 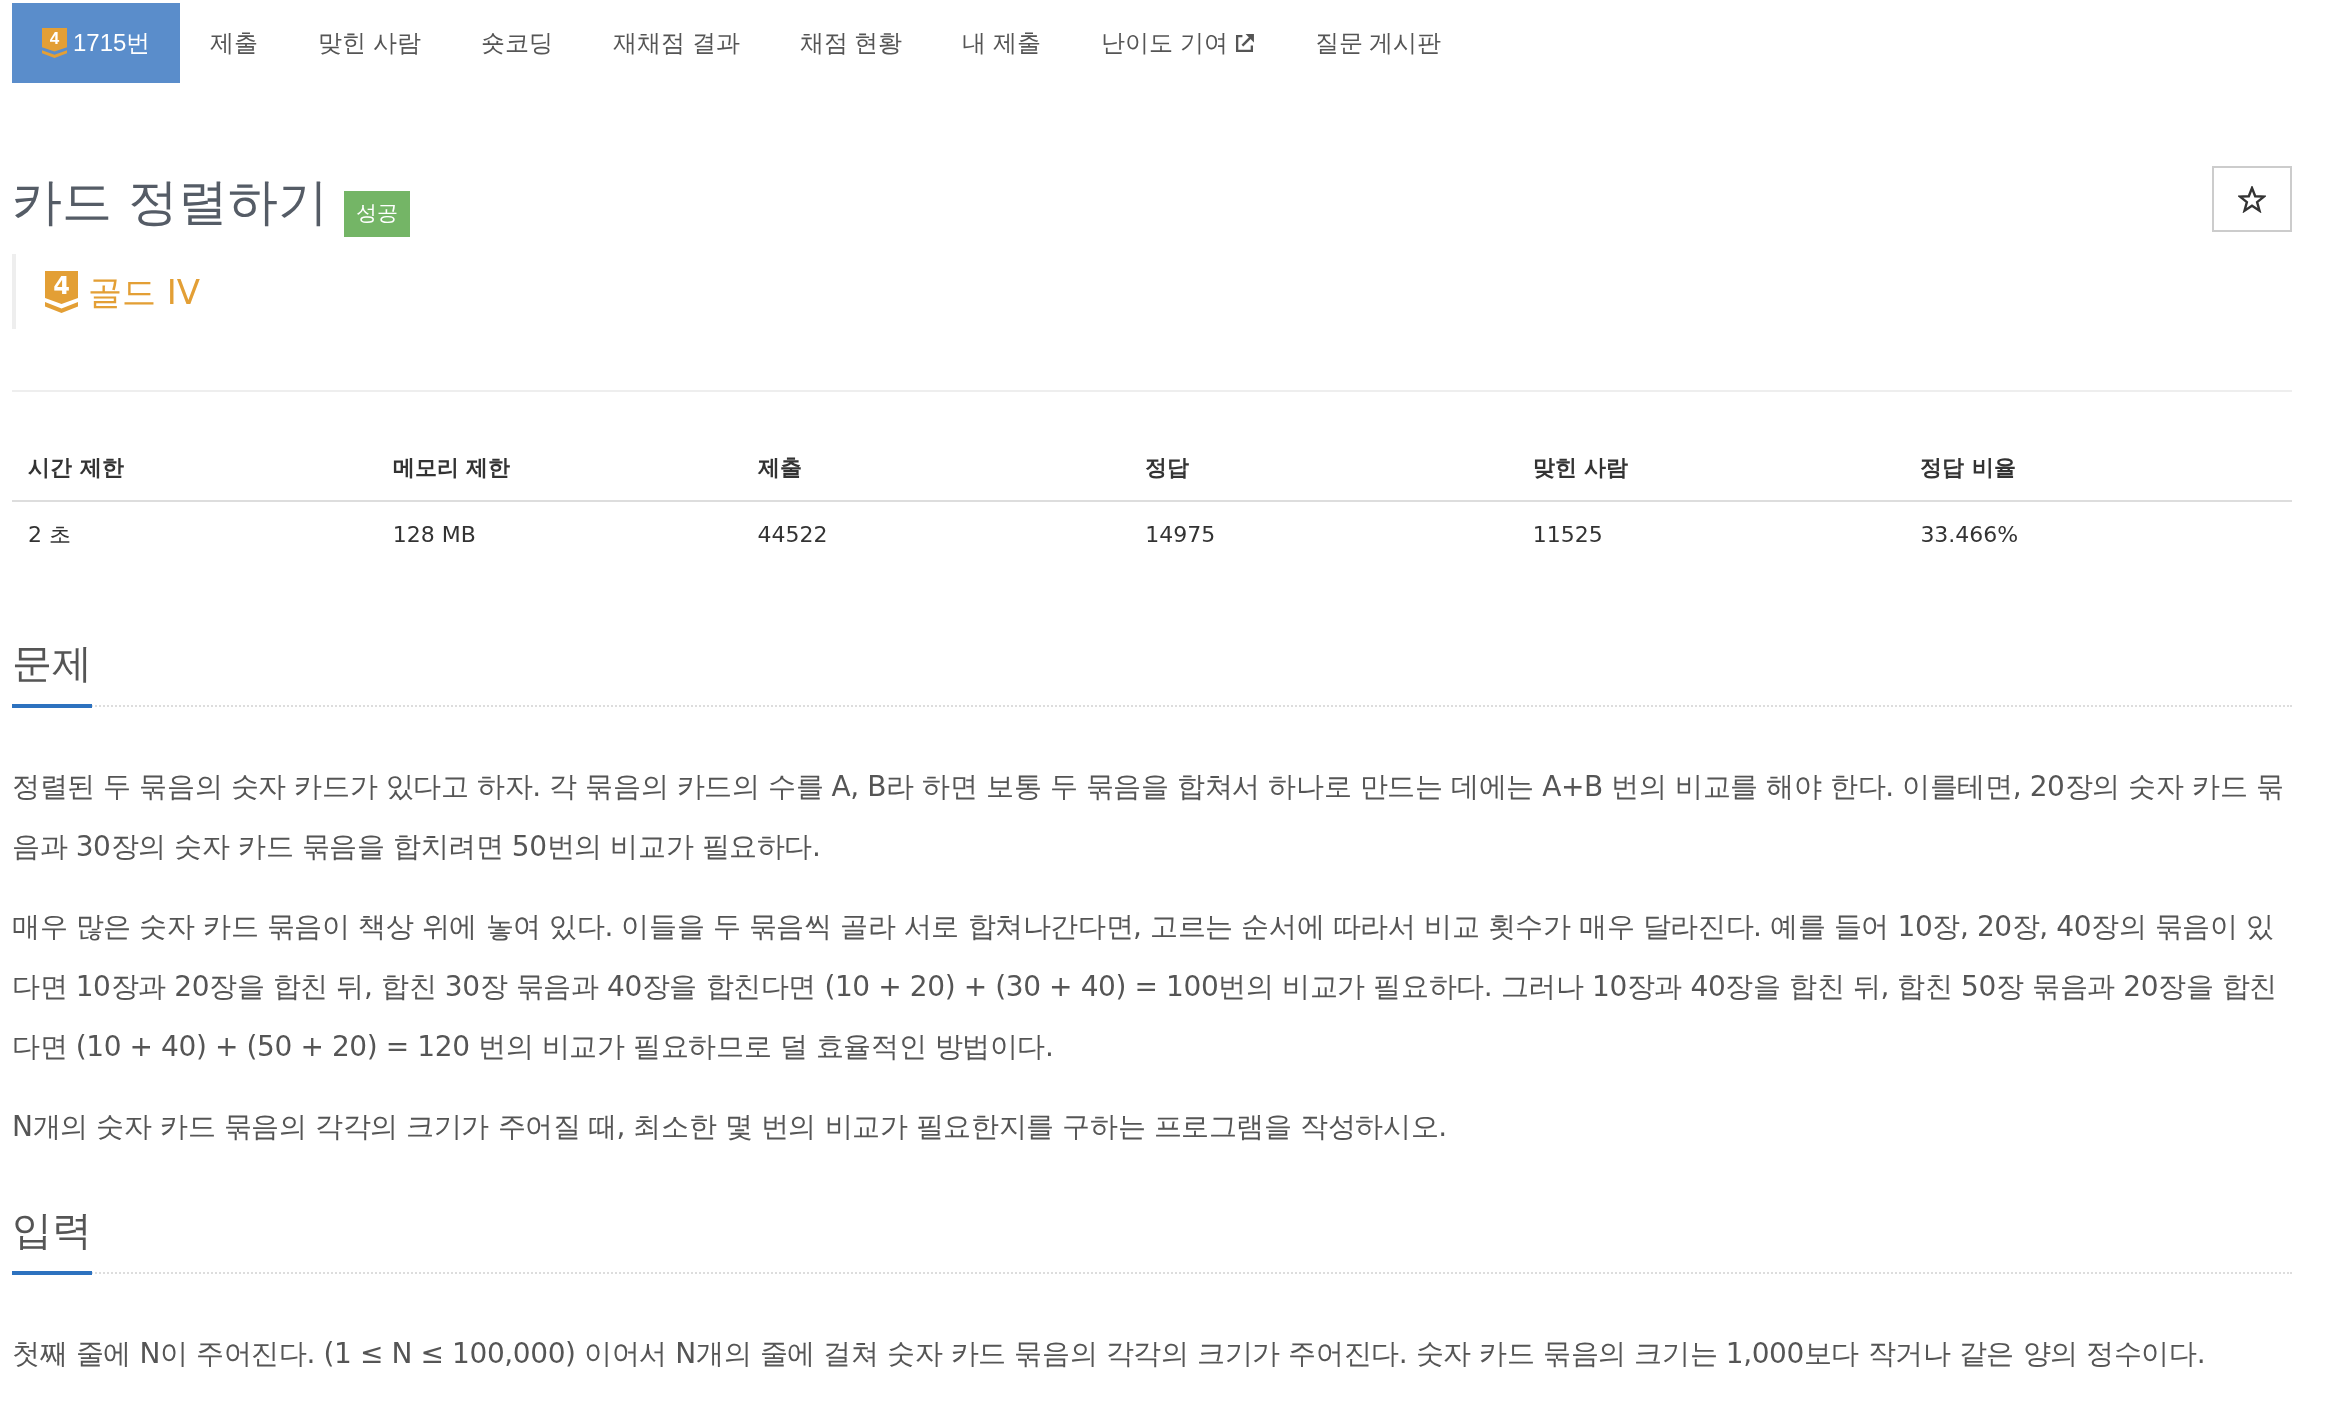 What do you see at coordinates (1109, 1354) in the screenshot?
I see `paragraph: 첫째 줄에 N이 주어진다. (1 ≤ N ≤ 100,000) 이어서 N개의 줄에 걸쳐 숫자 카드 묶음의 각각의 크기가 주어진다. 숫자 카드 묶음의 크기는 1,000보다 작거나 같은 양의 정수이다.` at bounding box center [1109, 1354].